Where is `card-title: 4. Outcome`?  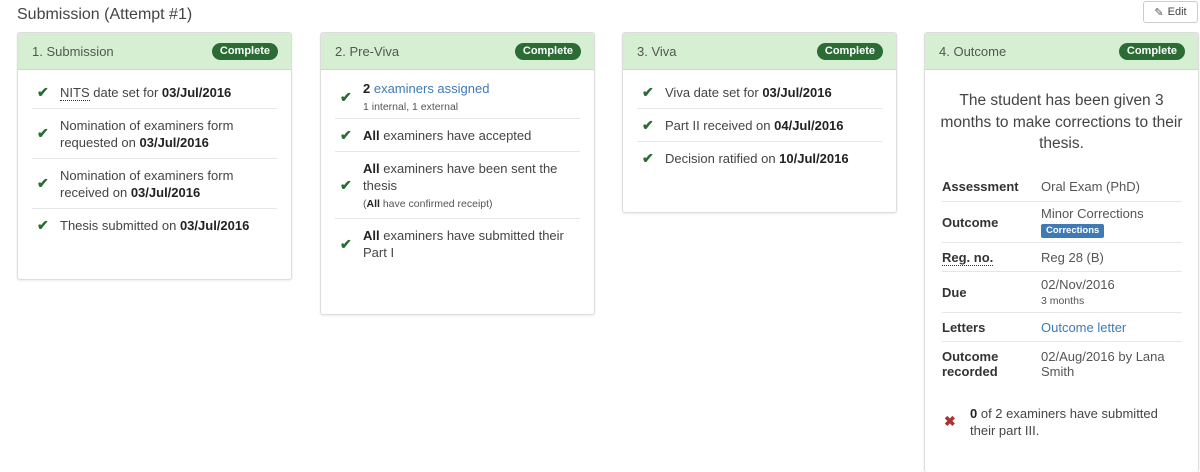 card-title: 4. Outcome is located at coordinates (973, 51).